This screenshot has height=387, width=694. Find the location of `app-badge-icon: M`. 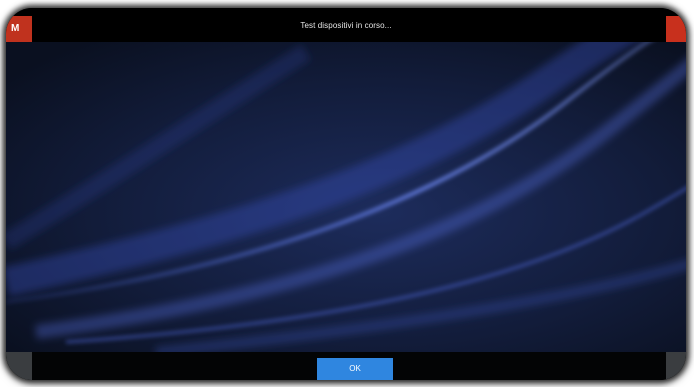

app-badge-icon: M is located at coordinates (19, 29).